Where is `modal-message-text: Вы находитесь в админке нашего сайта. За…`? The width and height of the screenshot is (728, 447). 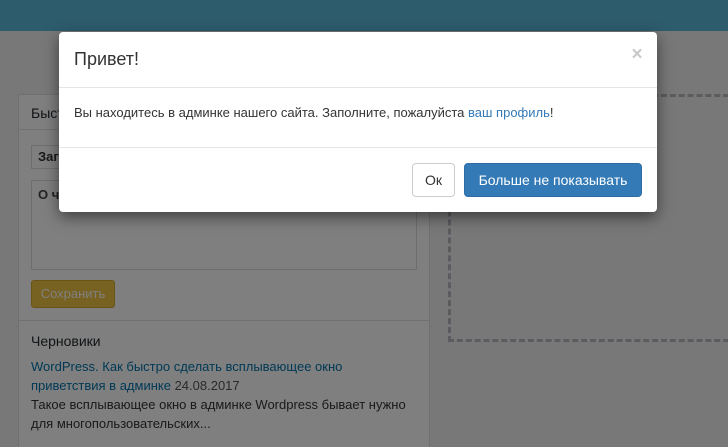
modal-message-text: Вы находитесь в админке нашего сайта. За… is located at coordinates (271, 112).